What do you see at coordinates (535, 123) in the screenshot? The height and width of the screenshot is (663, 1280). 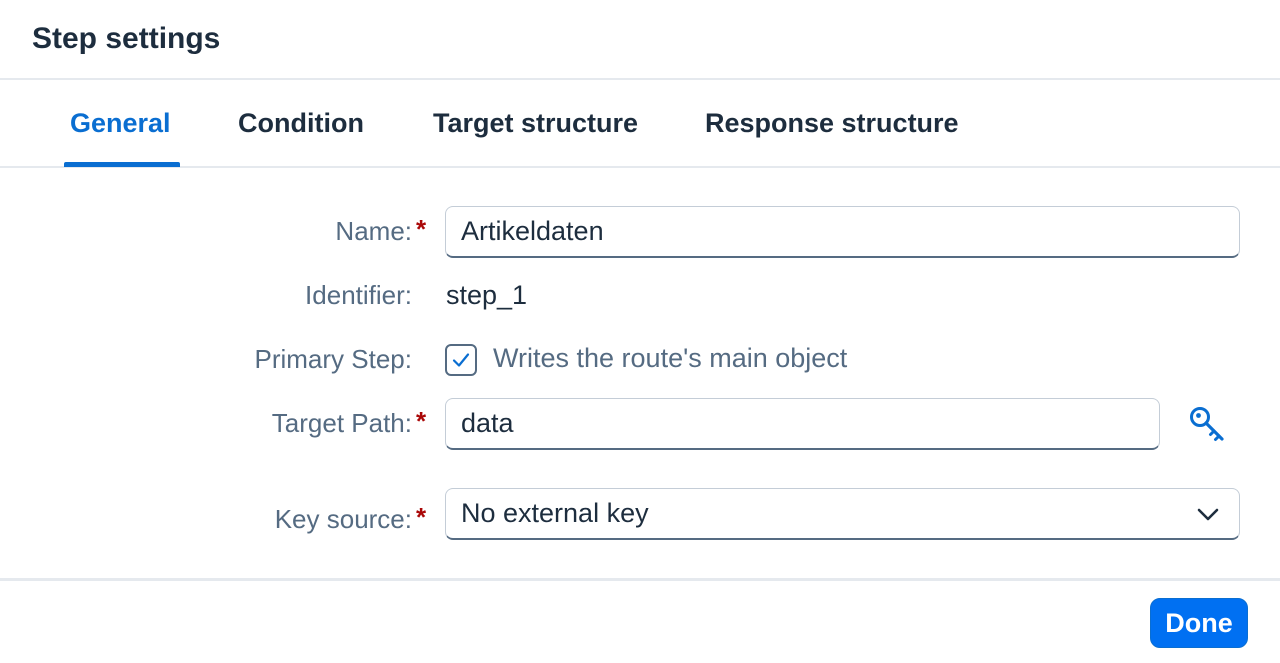 I see `tab-target-structure: Target structure` at bounding box center [535, 123].